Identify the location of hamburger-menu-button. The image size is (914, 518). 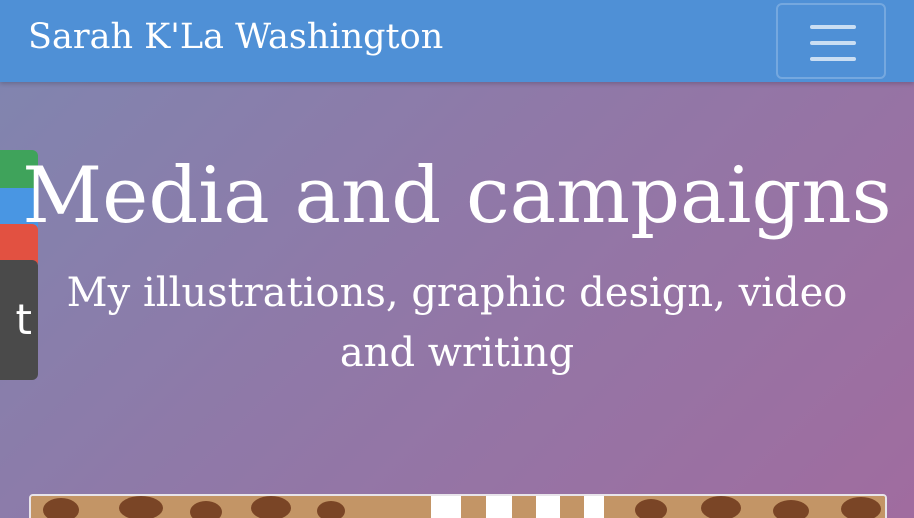
(831, 41).